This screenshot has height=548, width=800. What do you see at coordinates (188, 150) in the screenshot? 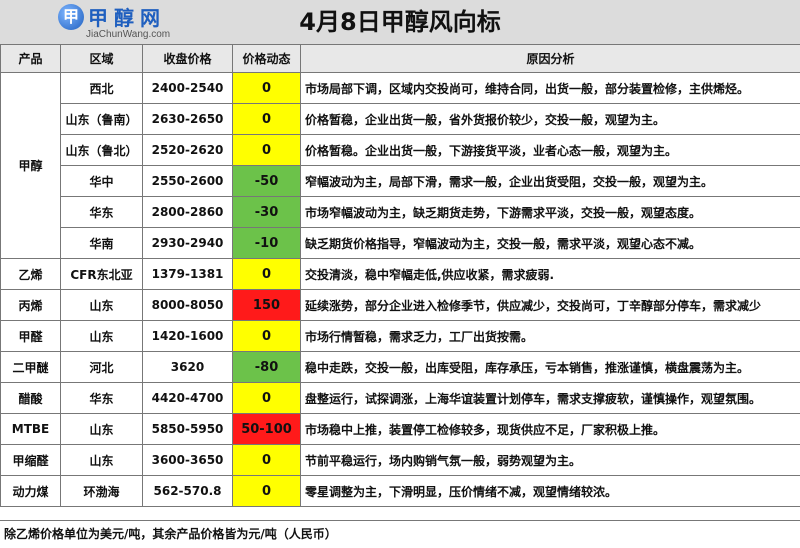
I see `price-cell: 2520-2620` at bounding box center [188, 150].